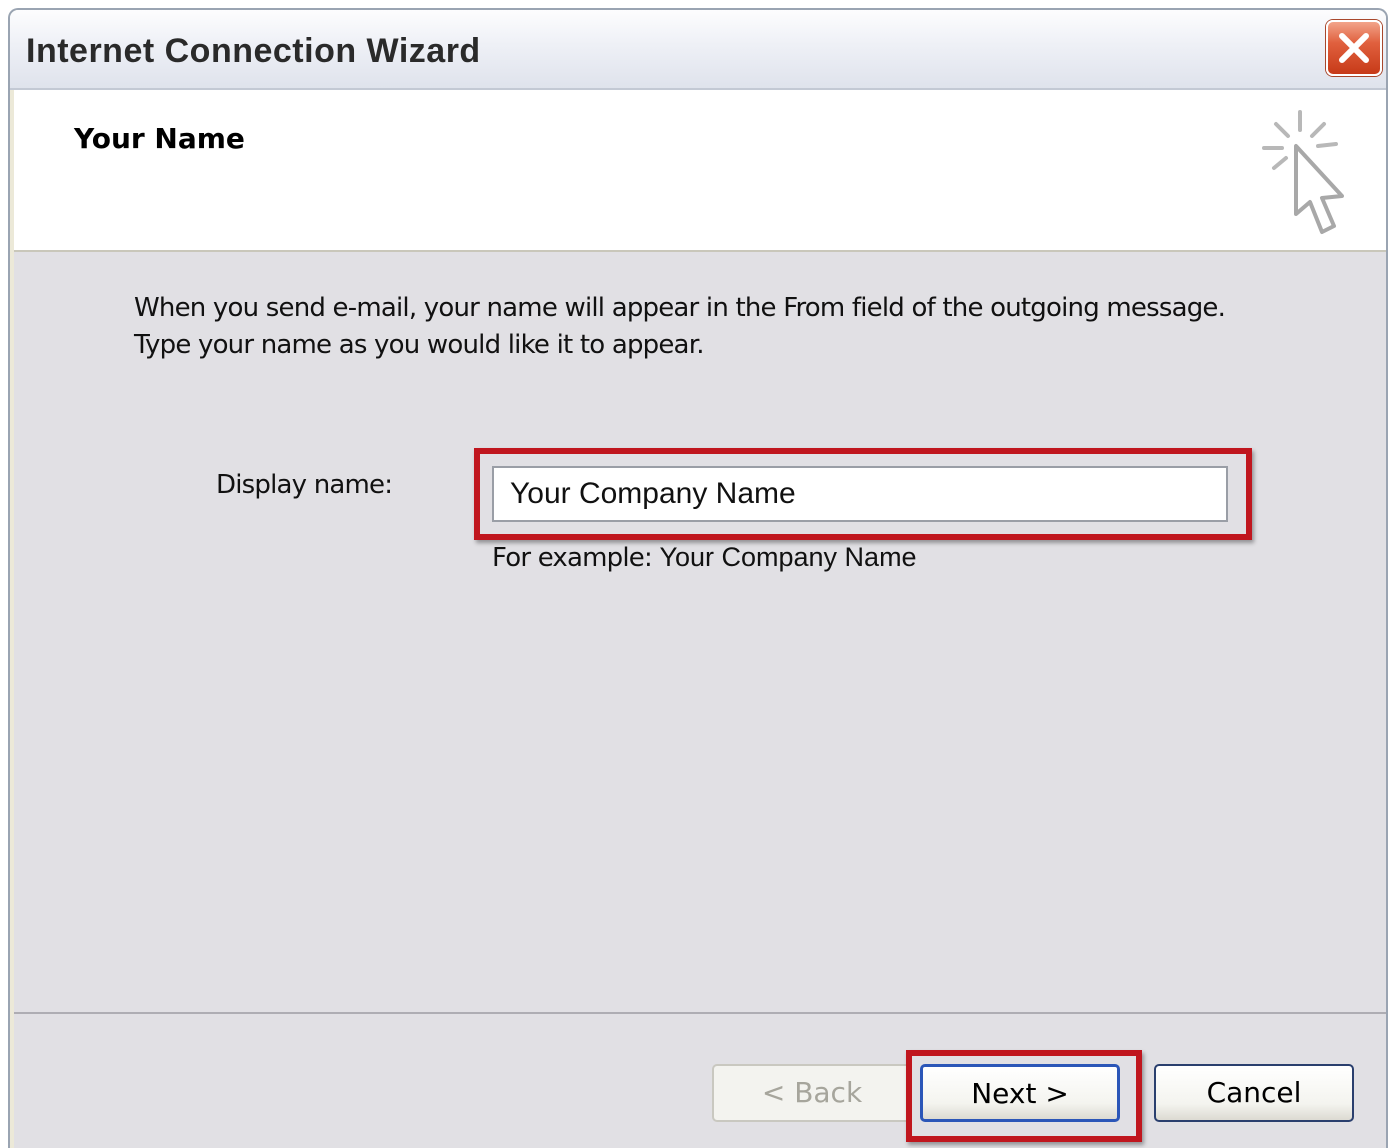 This screenshot has width=1397, height=1148. What do you see at coordinates (698, 50) in the screenshot?
I see `title-bar: Internet Connection Wizard` at bounding box center [698, 50].